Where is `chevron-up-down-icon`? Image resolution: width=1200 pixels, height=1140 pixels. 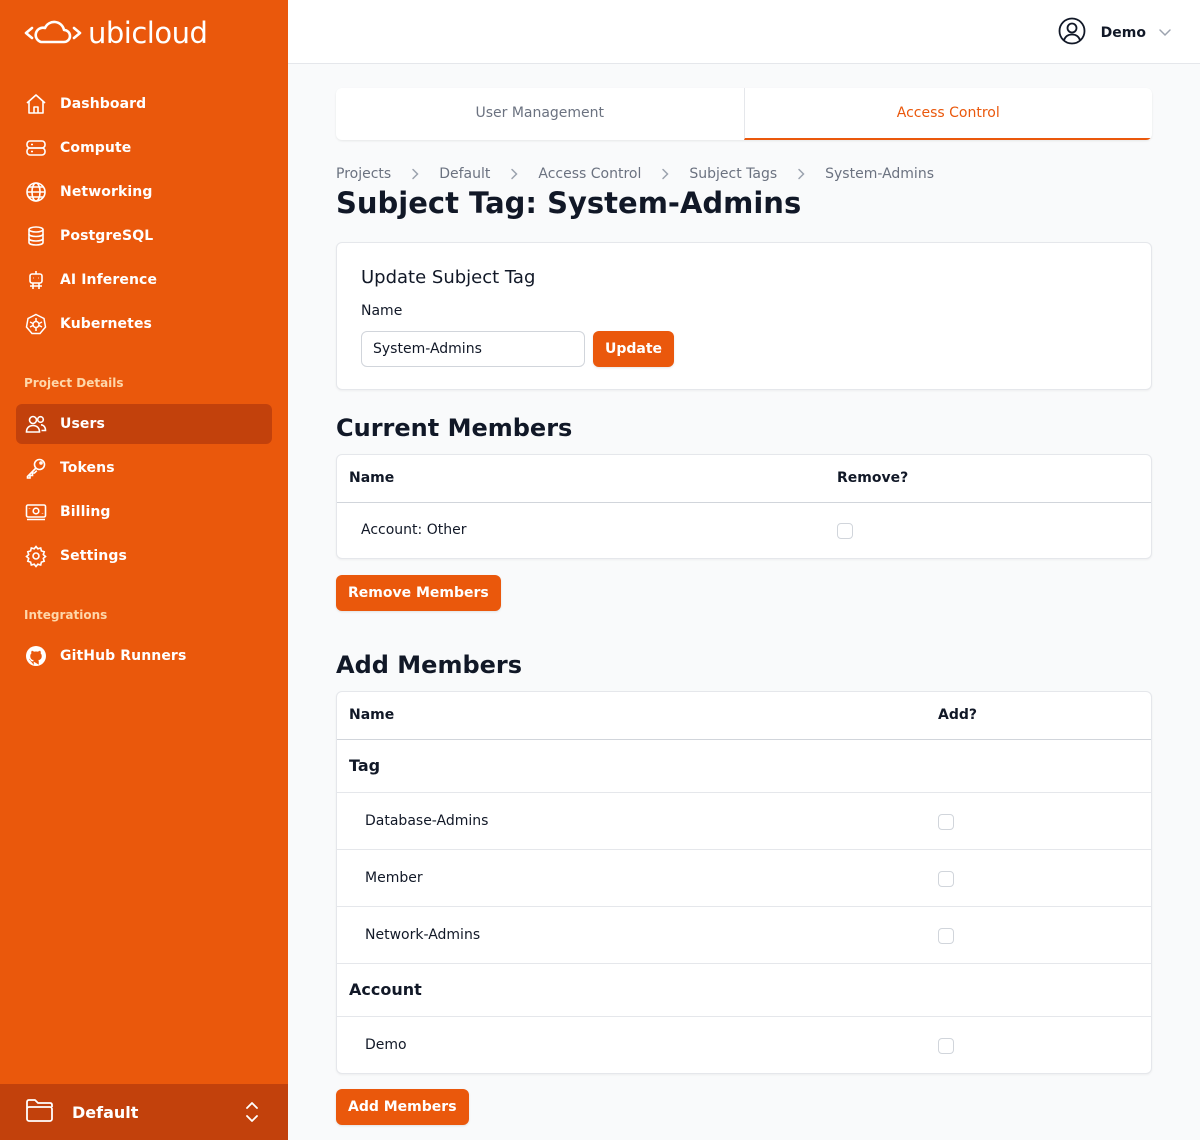 chevron-up-down-icon is located at coordinates (252, 1114).